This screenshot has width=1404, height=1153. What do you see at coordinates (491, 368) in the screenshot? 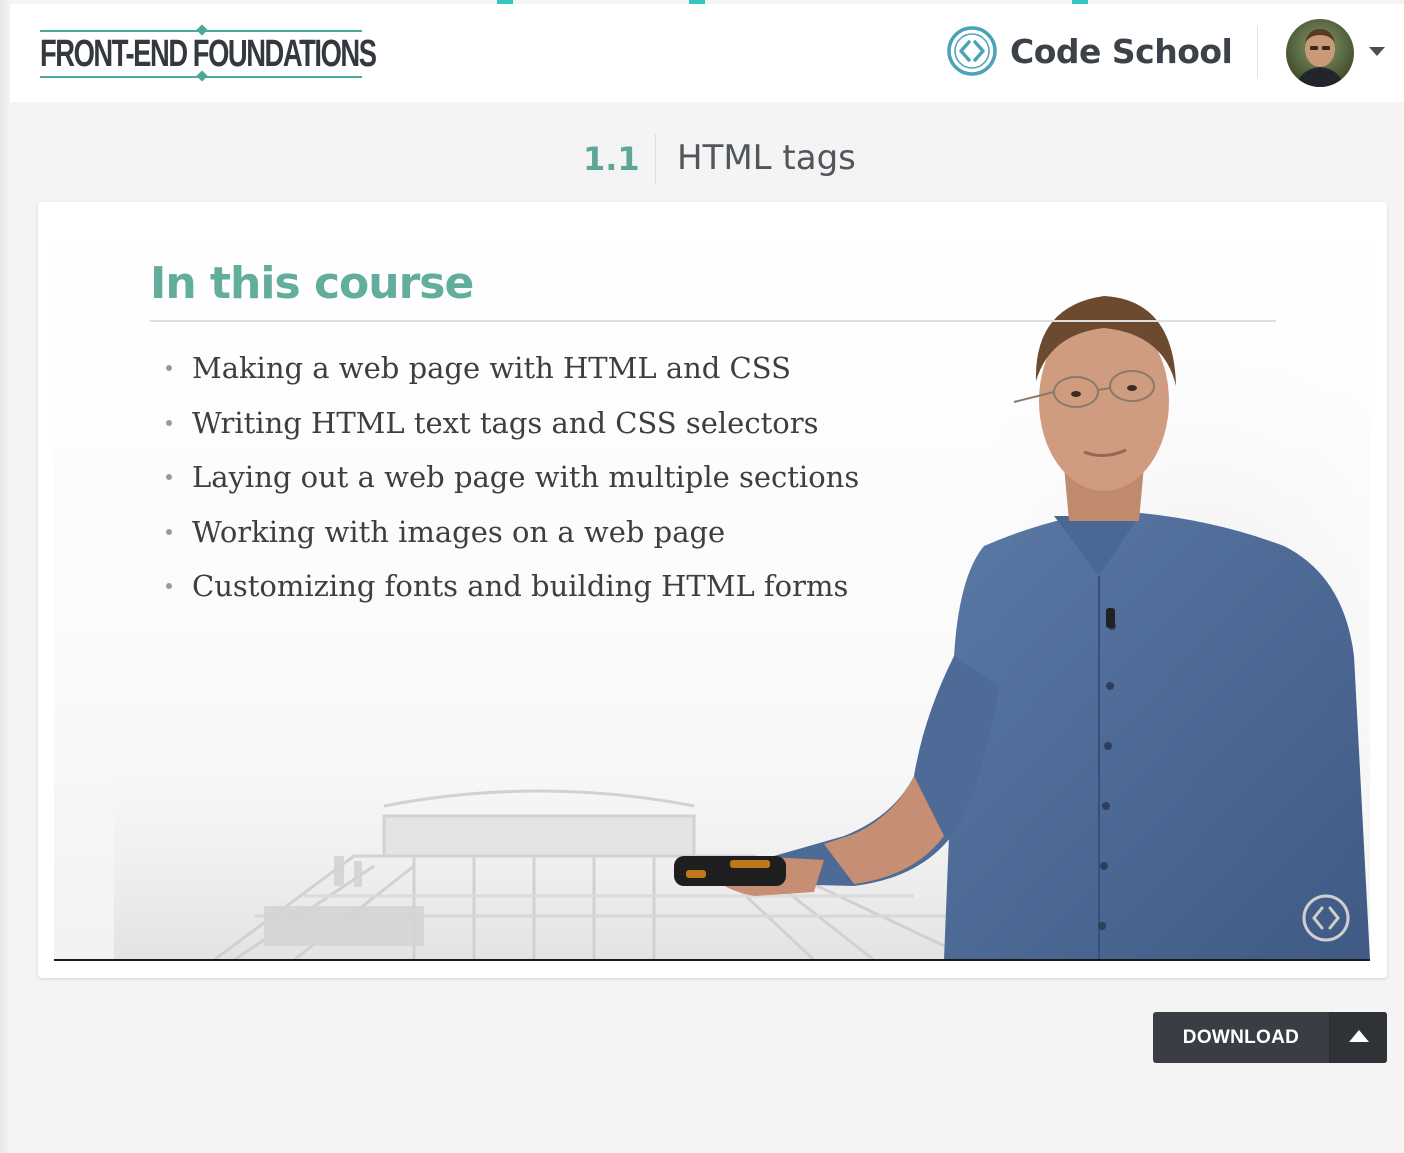
I see `slide-bullet-text: Making a web page with HTML and CSS` at bounding box center [491, 368].